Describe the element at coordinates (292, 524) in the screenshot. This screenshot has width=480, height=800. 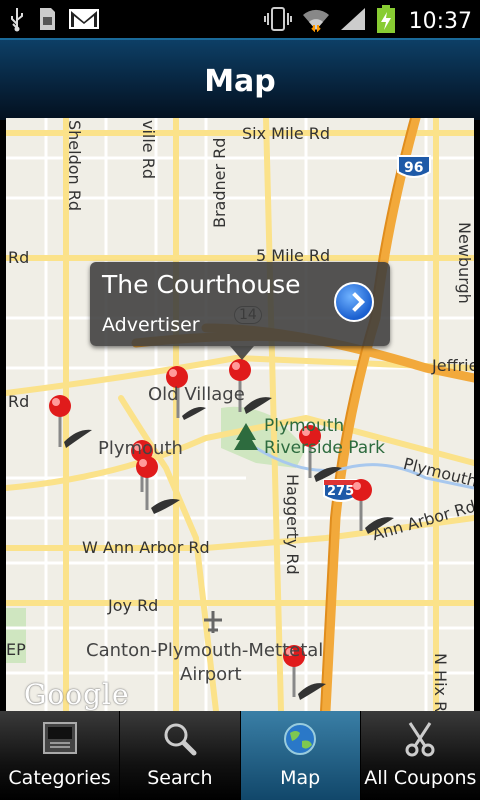
I see `map-label-haggerty: Haggerty Rd` at that location.